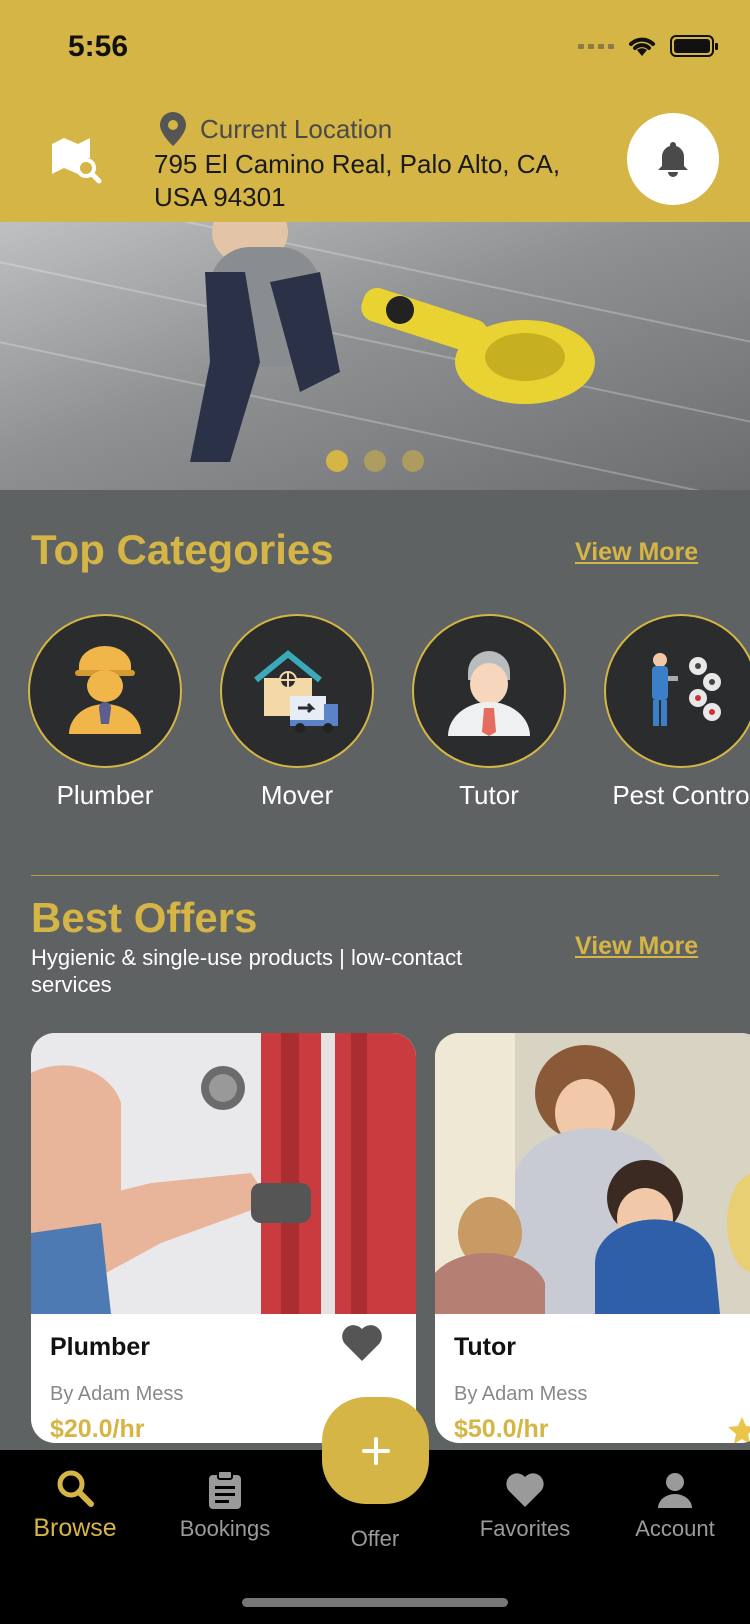 The image size is (750, 1624). I want to click on mover-icon, so click(297, 691).